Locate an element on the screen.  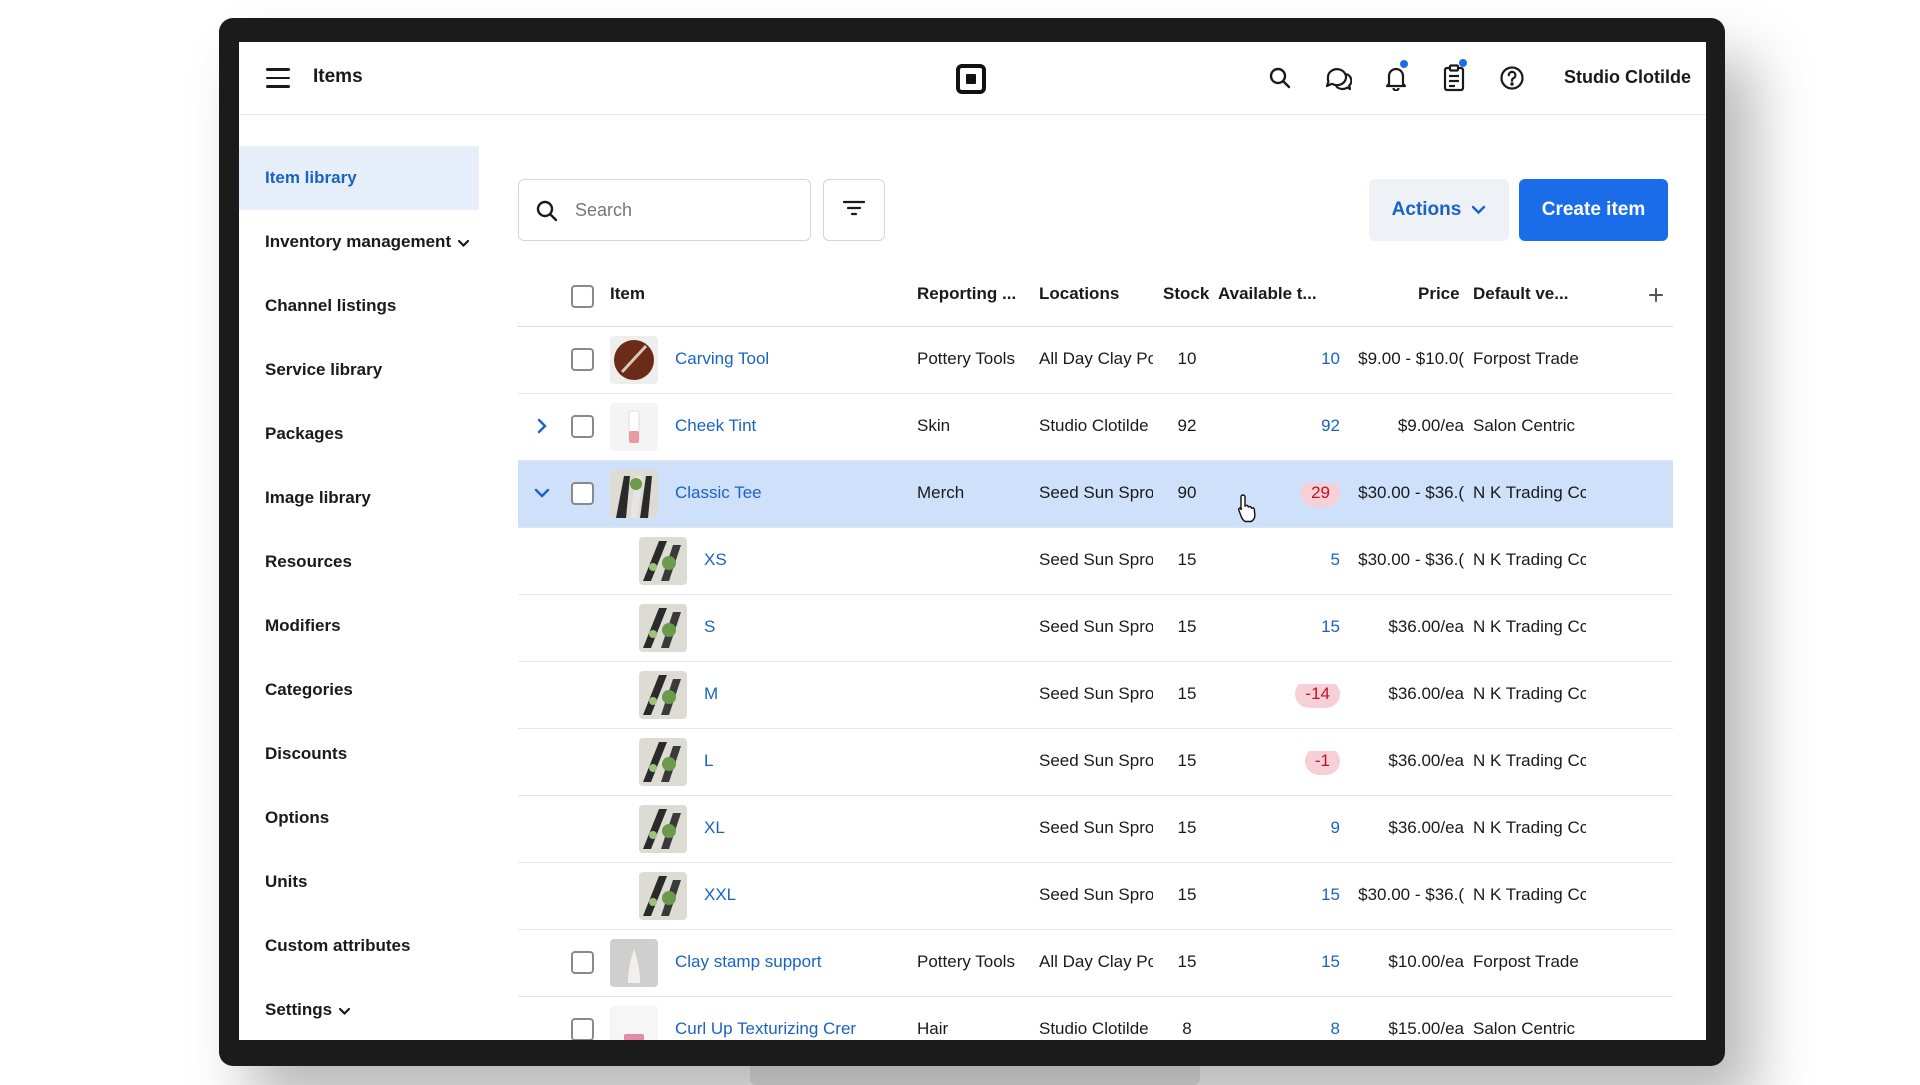
sidebar-item-units: Units is located at coordinates (359, 882).